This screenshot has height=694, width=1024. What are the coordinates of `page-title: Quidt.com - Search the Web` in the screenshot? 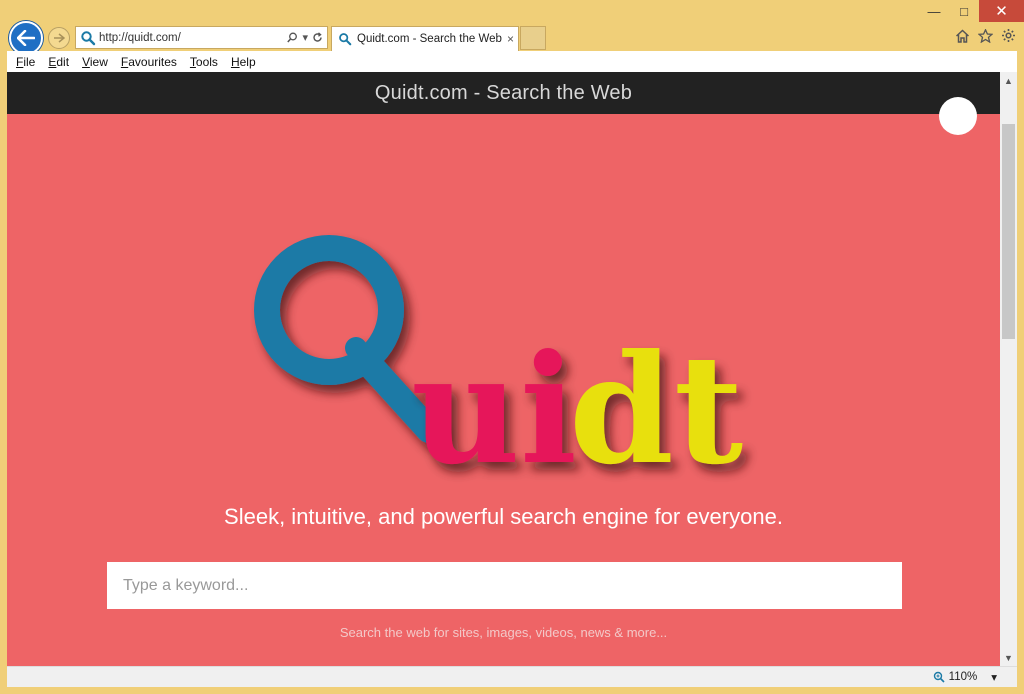 It's located at (503, 92).